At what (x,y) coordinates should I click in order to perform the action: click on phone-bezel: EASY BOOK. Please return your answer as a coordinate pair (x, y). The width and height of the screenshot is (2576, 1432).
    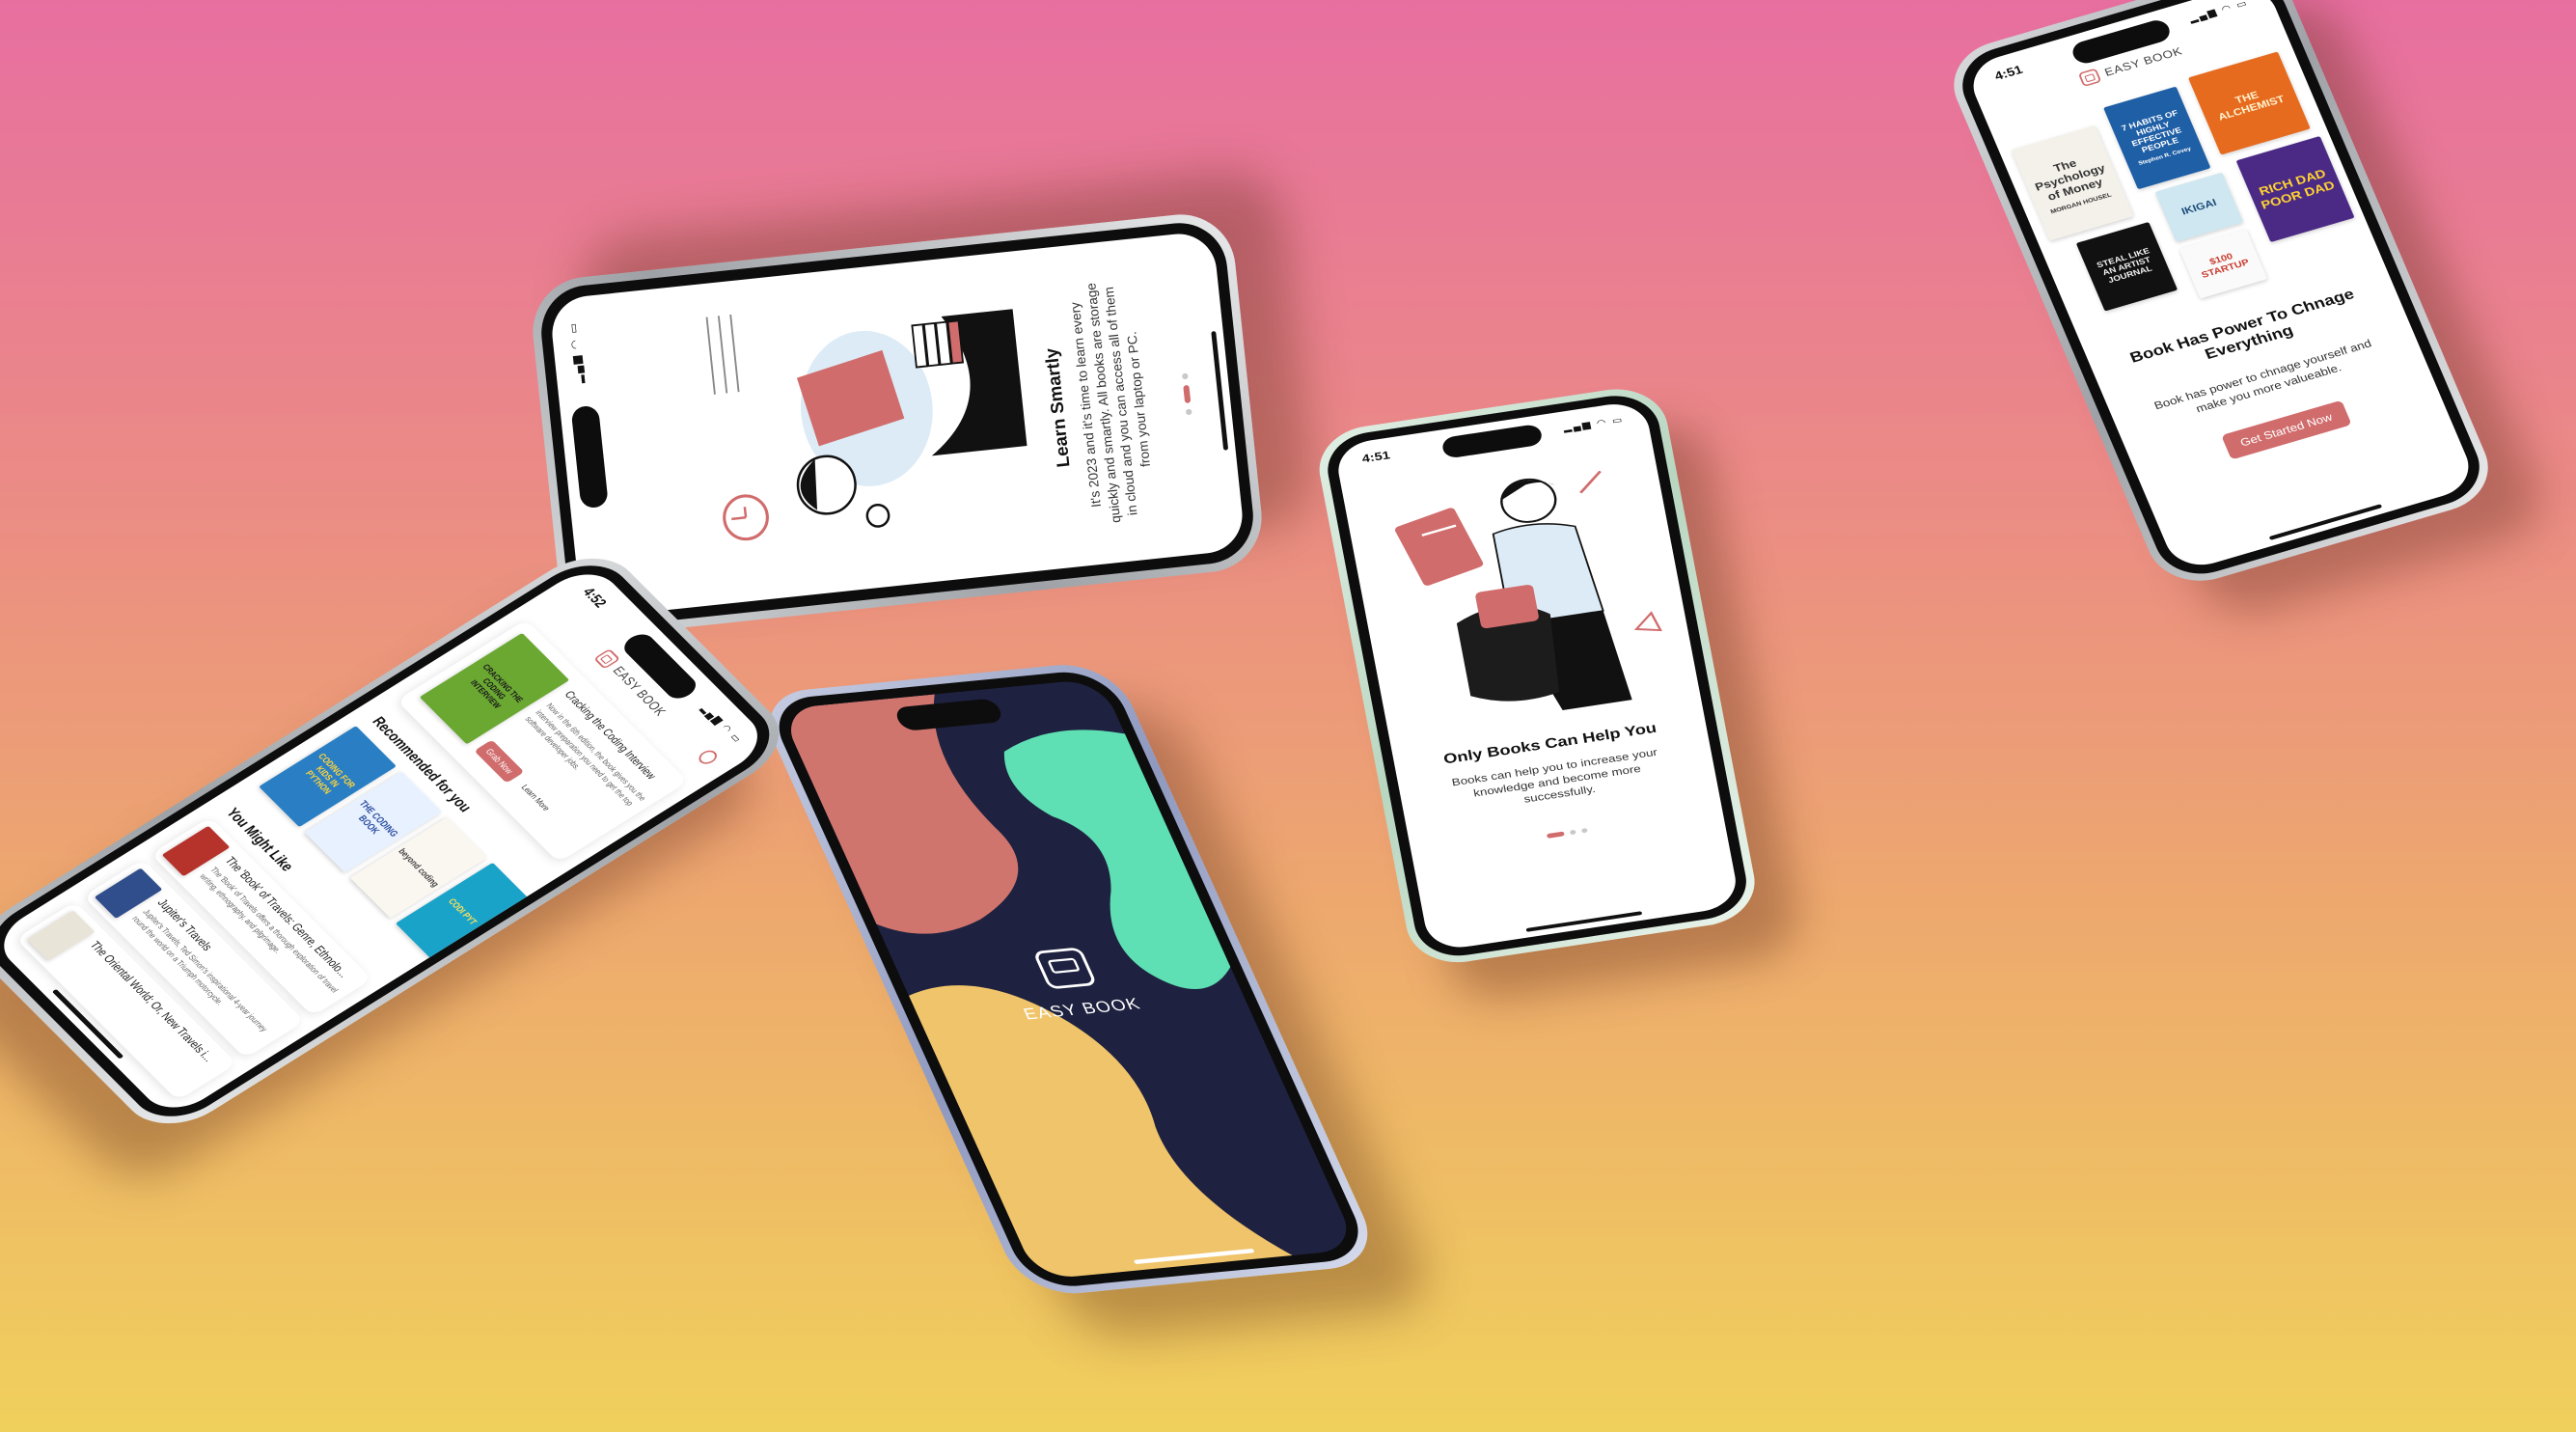
    Looking at the image, I should click on (1069, 980).